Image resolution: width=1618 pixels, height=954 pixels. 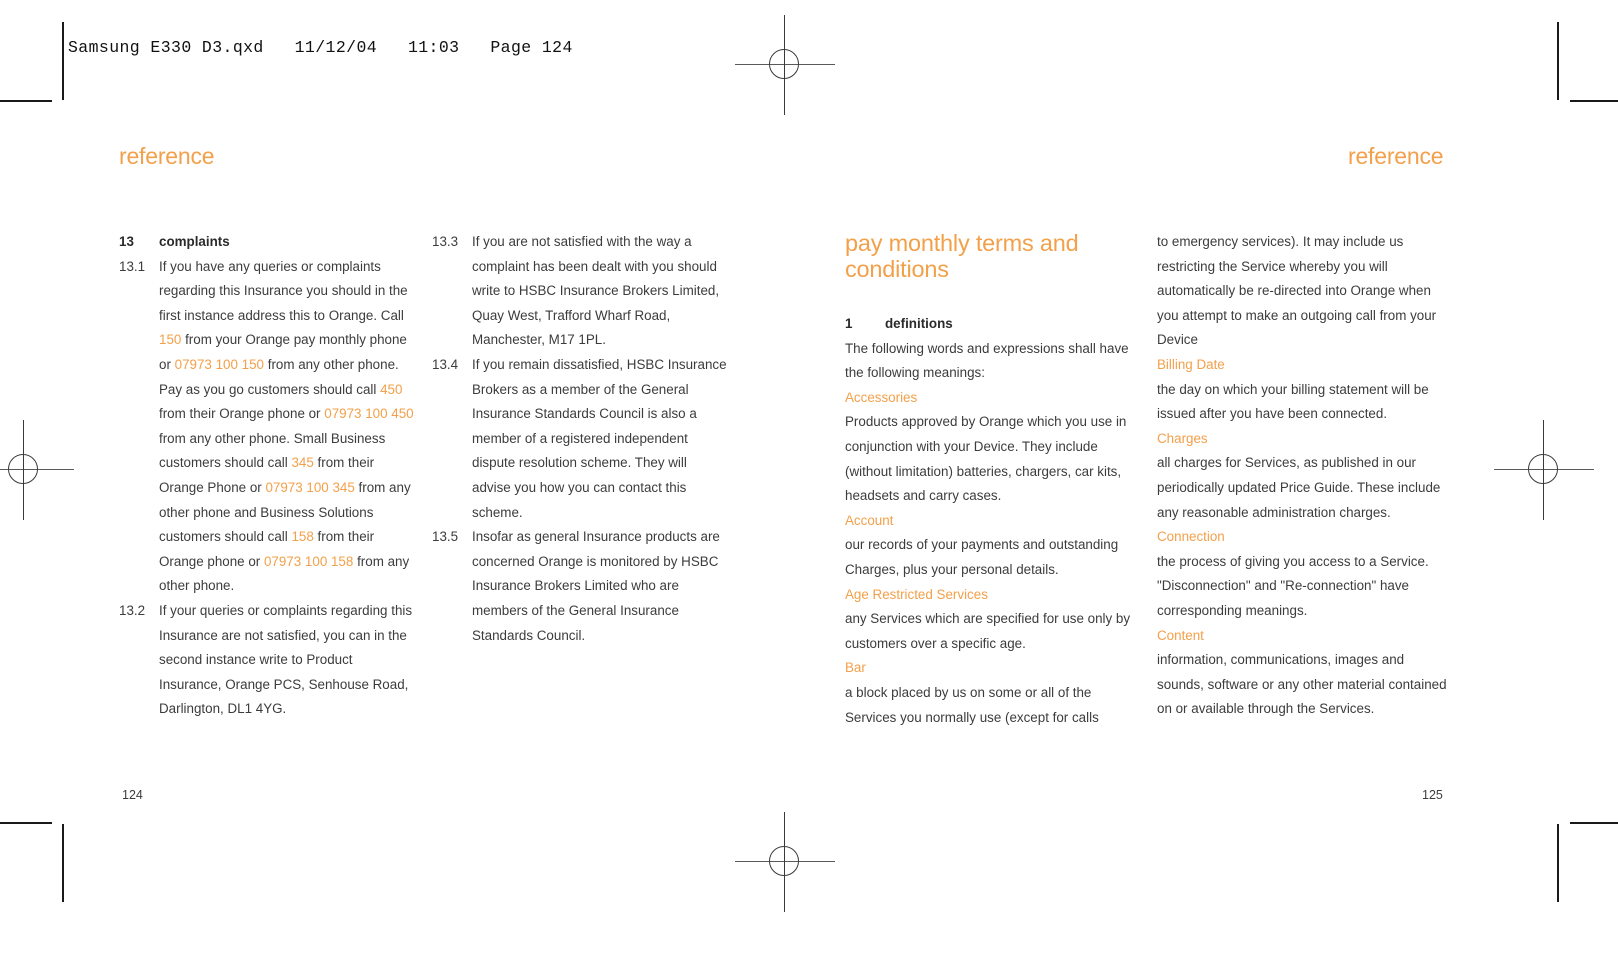 What do you see at coordinates (37, 470) in the screenshot?
I see `registration-mark-left` at bounding box center [37, 470].